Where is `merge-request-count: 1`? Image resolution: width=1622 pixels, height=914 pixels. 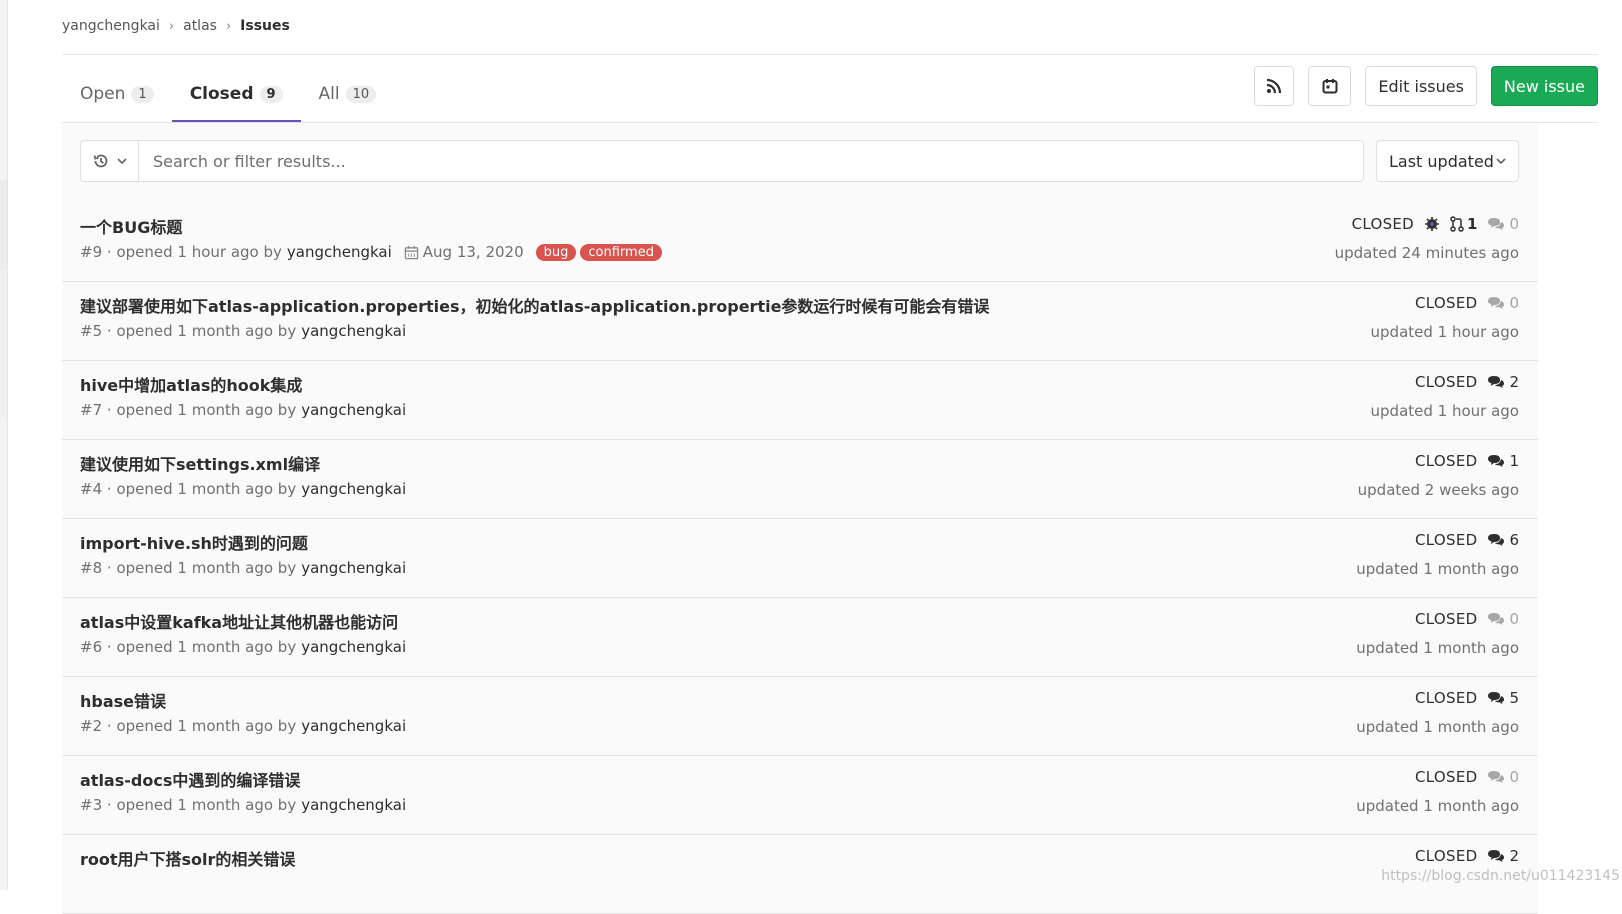 merge-request-count: 1 is located at coordinates (1463, 224).